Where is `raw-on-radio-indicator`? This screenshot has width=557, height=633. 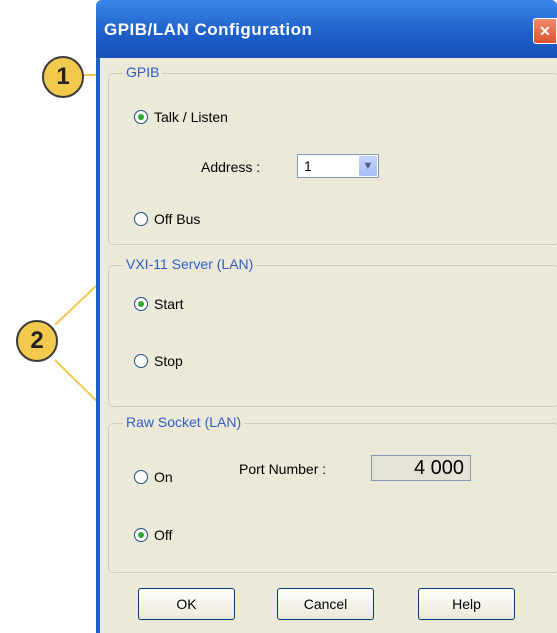 raw-on-radio-indicator is located at coordinates (141, 477).